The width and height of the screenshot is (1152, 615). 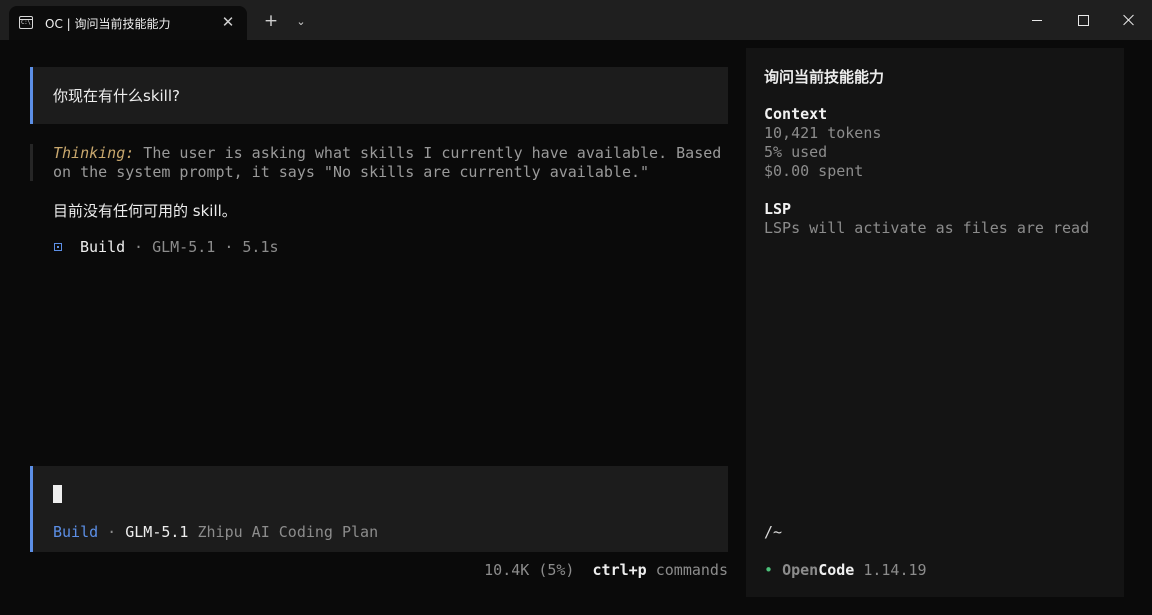 I want to click on brand-code: Code, so click(x=836, y=570).